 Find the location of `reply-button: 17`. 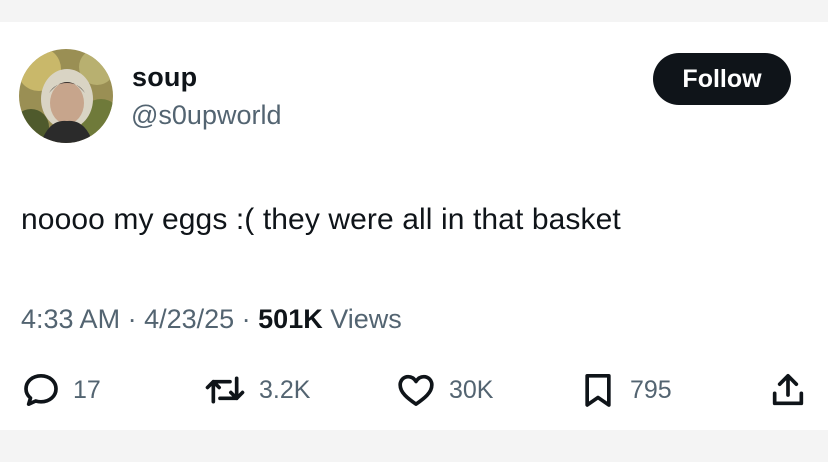

reply-button: 17 is located at coordinates (61, 390).